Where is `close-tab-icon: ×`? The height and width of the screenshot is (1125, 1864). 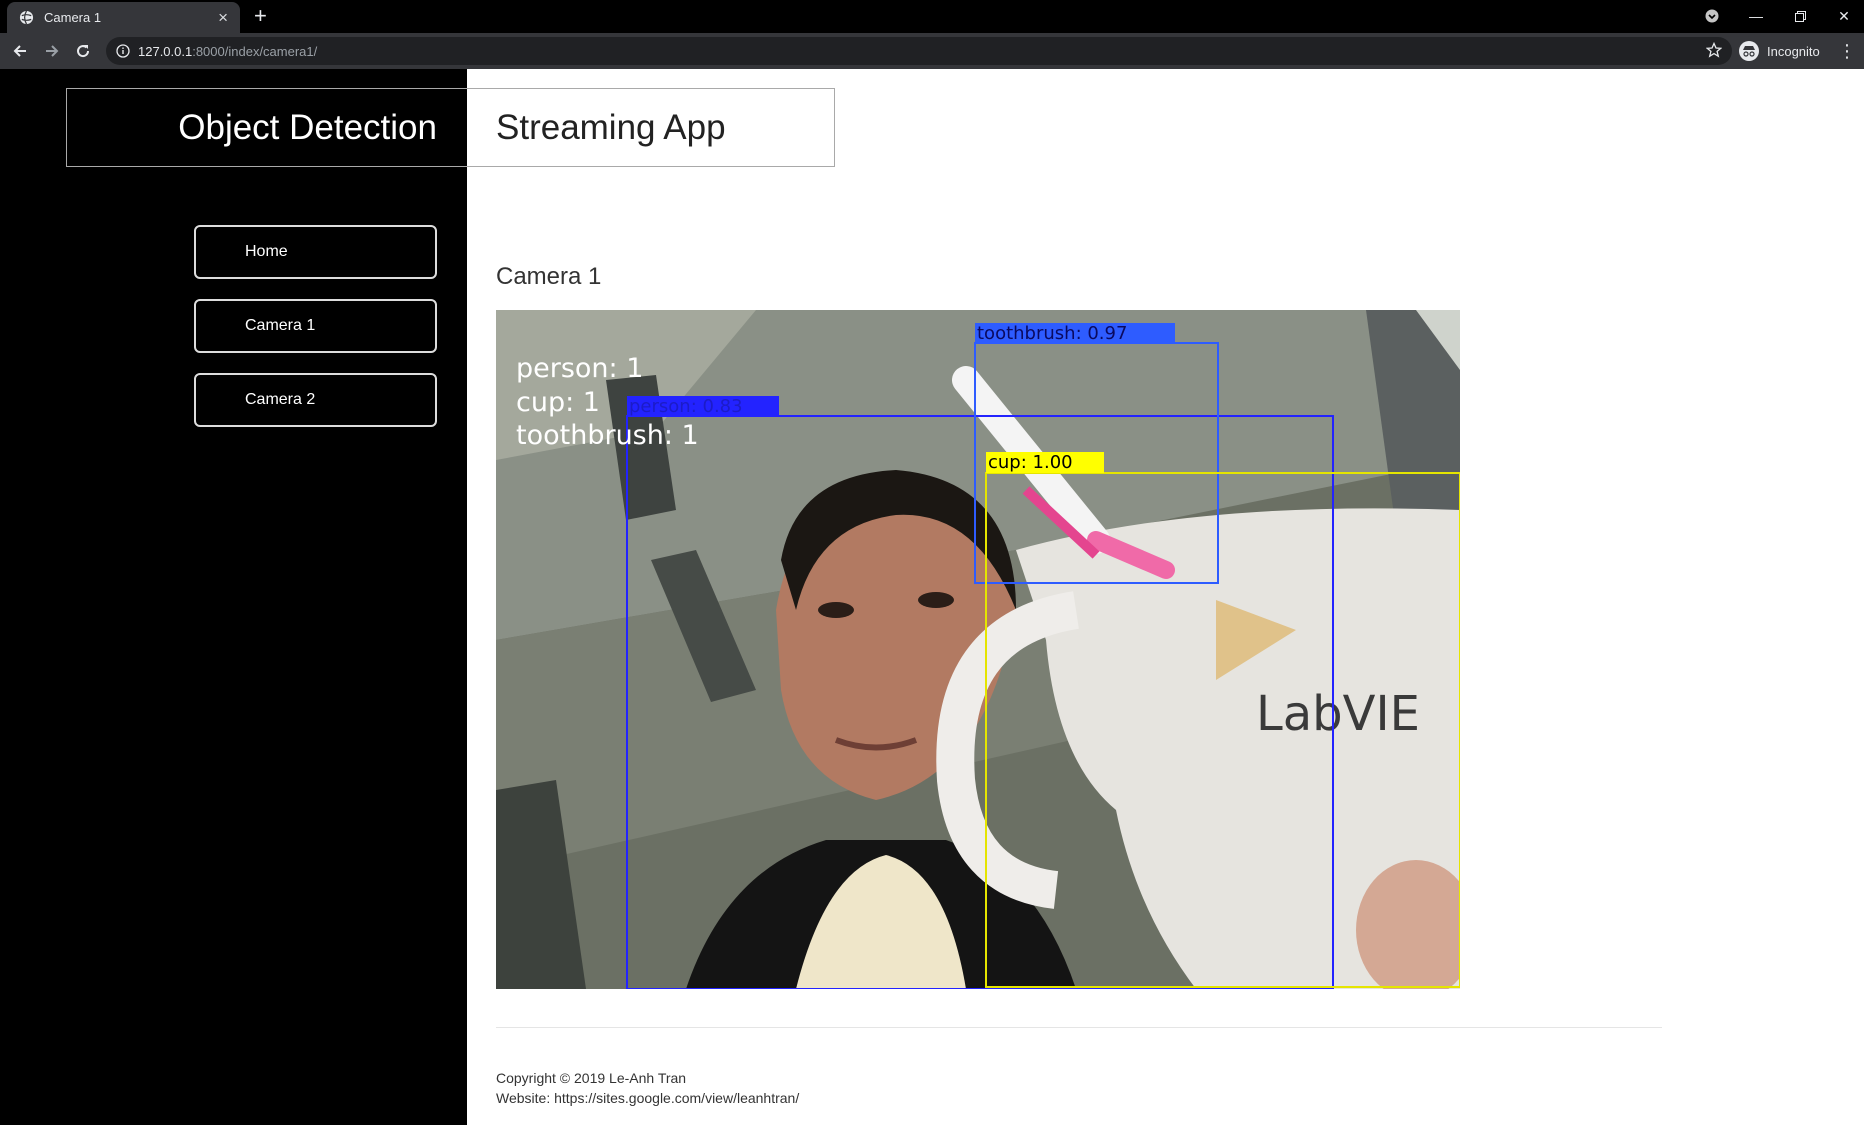 close-tab-icon: × is located at coordinates (223, 17).